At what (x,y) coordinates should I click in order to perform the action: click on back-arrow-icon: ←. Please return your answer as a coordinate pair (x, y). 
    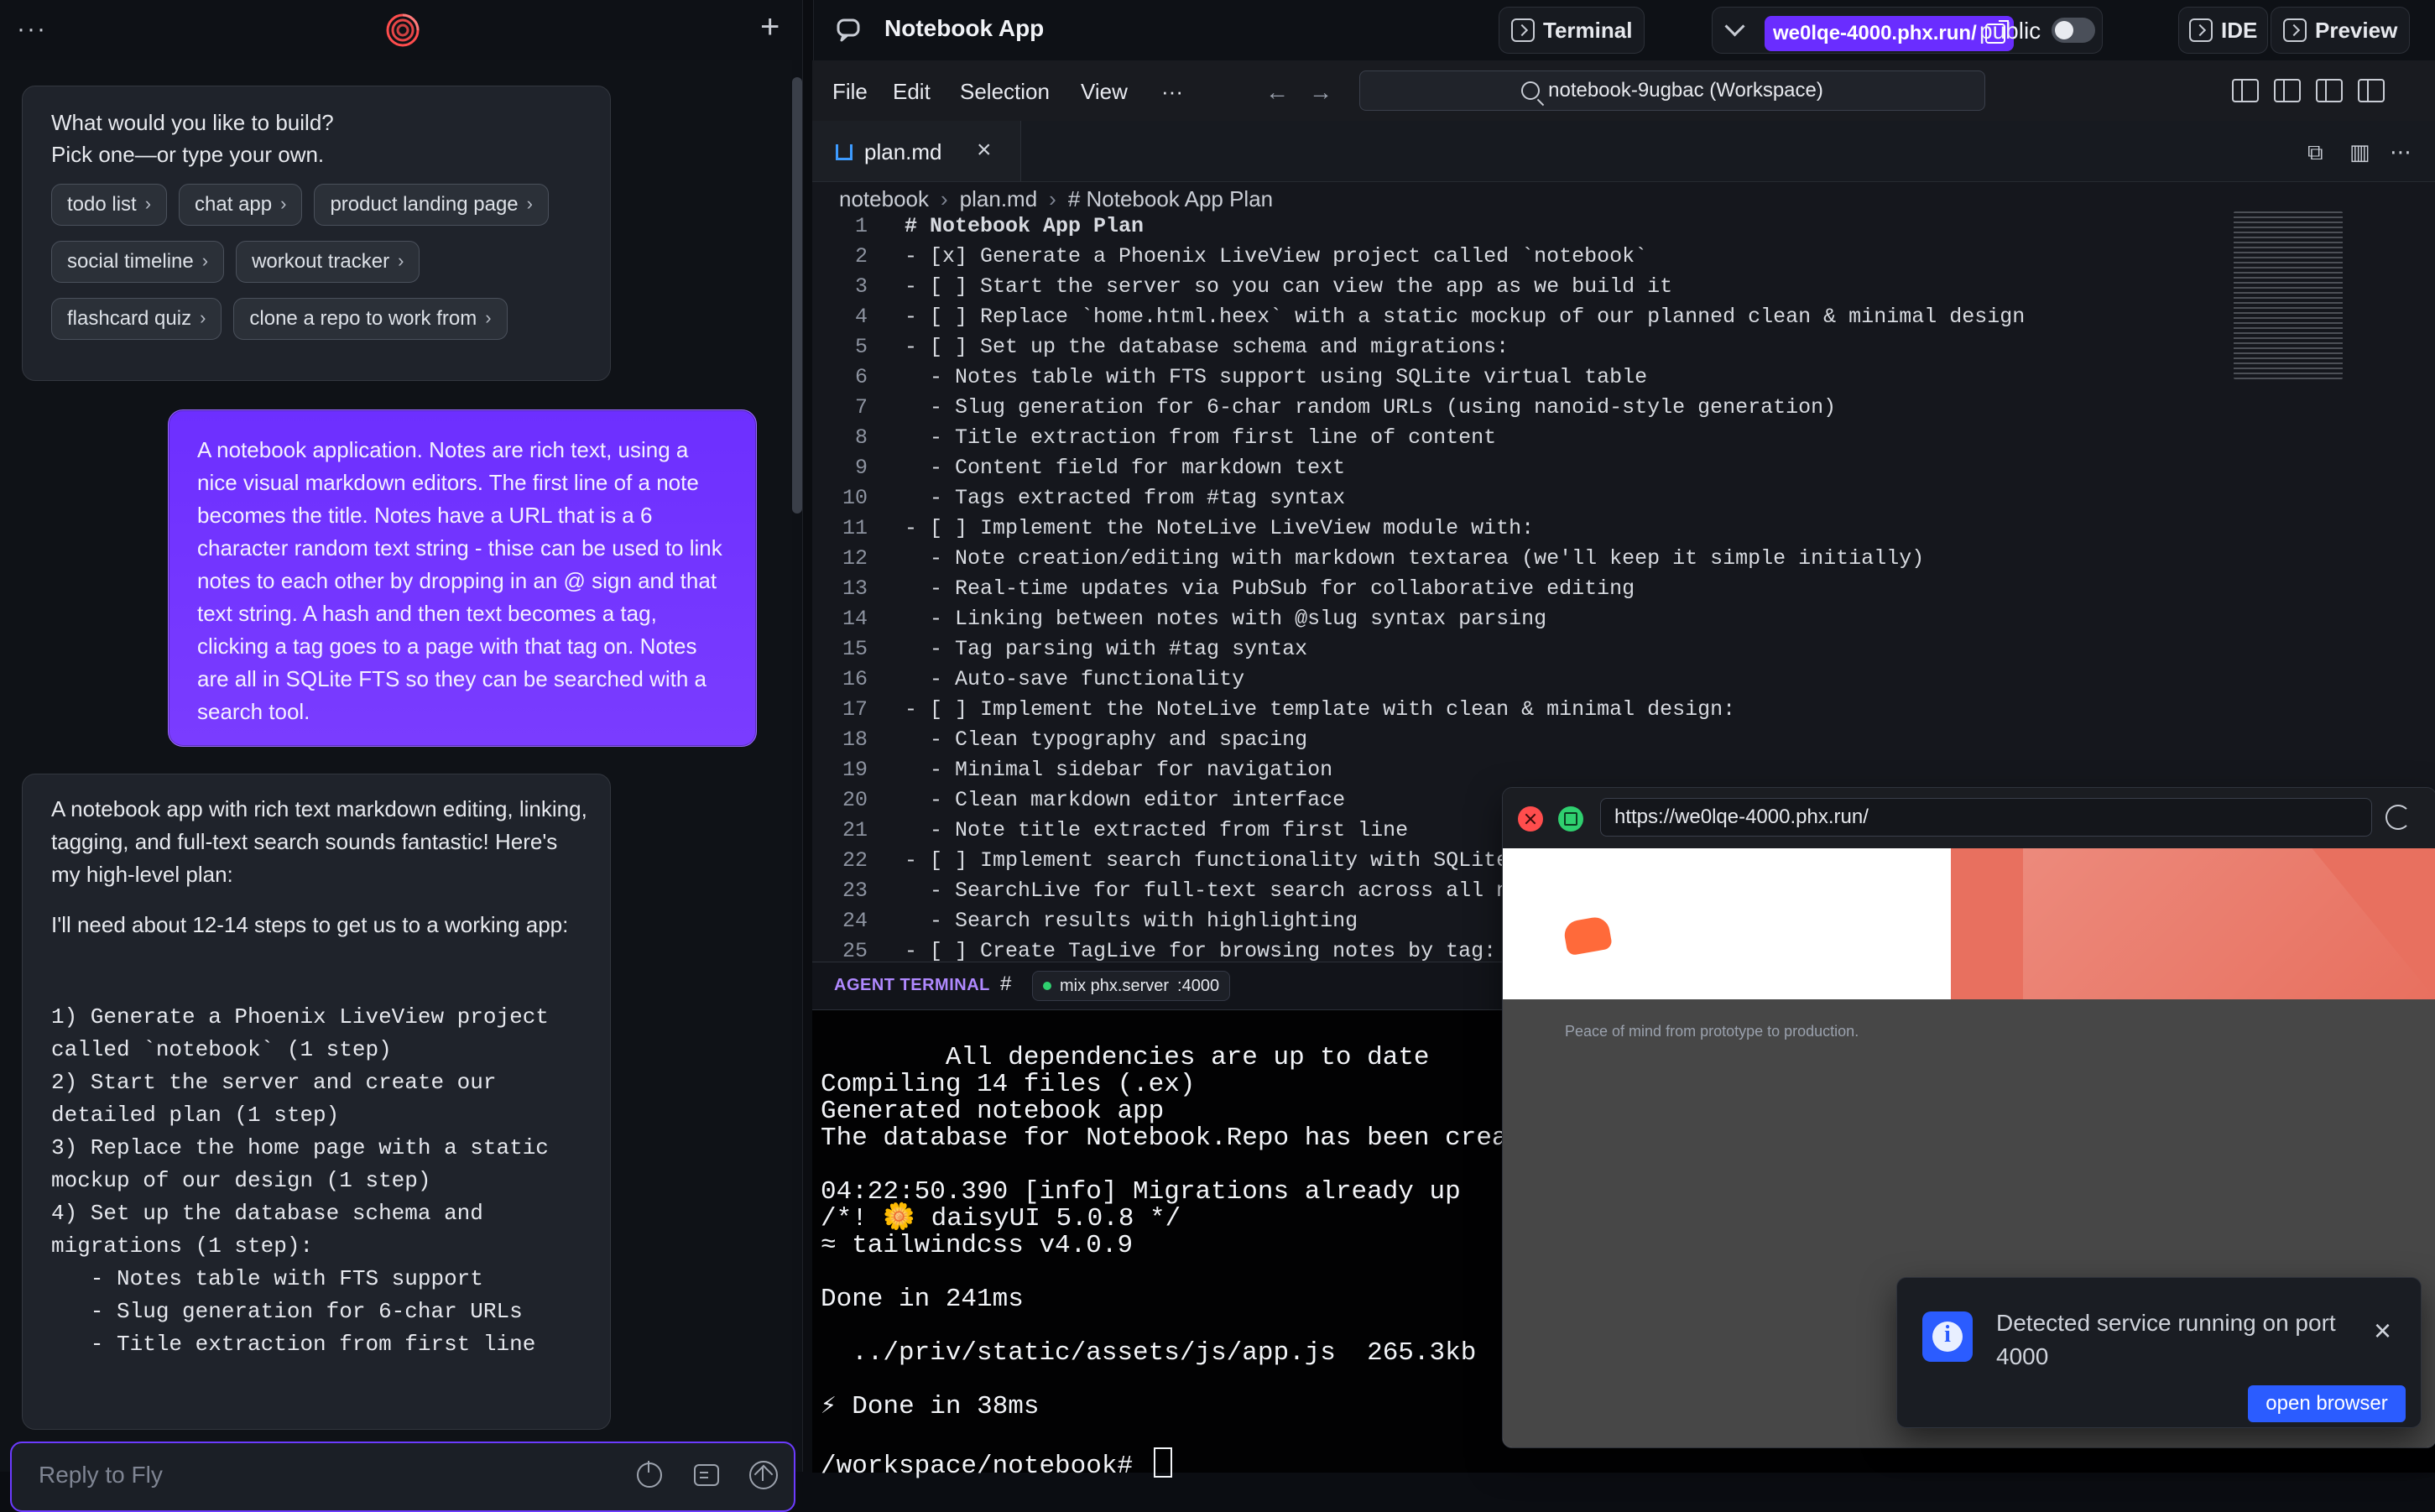
    Looking at the image, I should click on (1277, 93).